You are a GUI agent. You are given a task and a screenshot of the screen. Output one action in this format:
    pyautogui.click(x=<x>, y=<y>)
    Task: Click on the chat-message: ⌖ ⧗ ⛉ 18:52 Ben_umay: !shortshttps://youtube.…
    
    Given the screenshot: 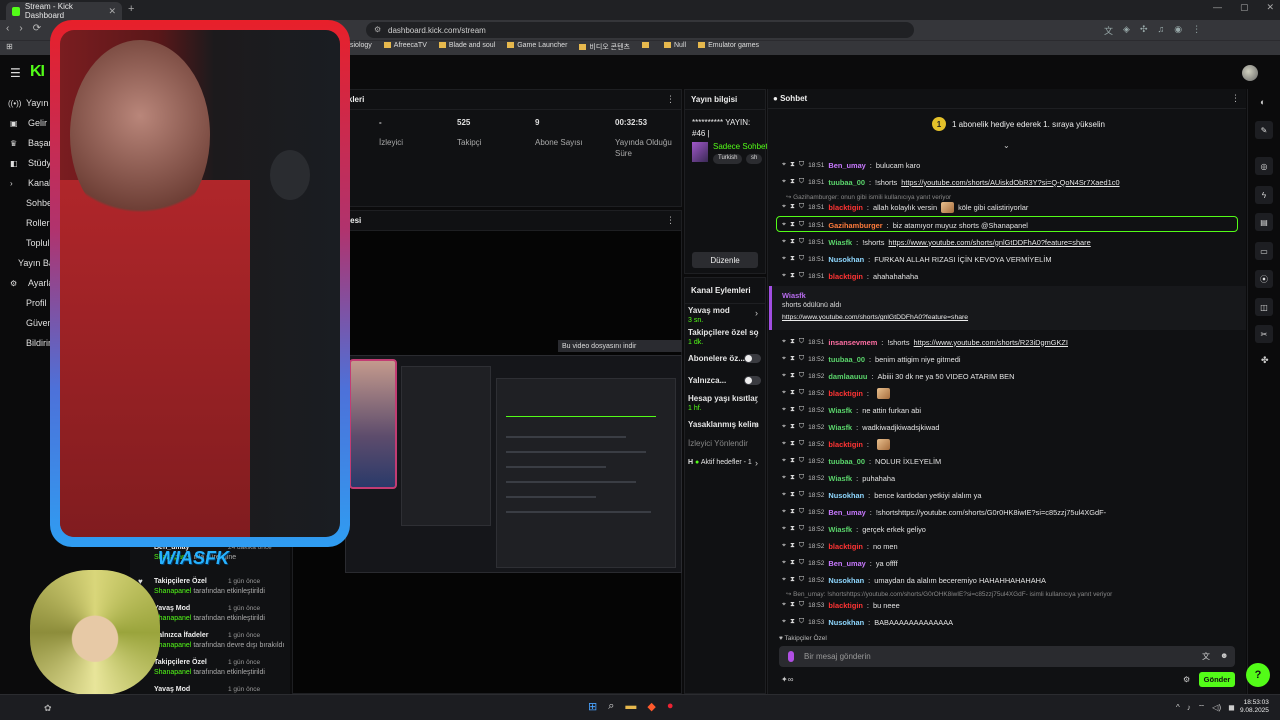 What is the action you would take?
    pyautogui.click(x=944, y=512)
    